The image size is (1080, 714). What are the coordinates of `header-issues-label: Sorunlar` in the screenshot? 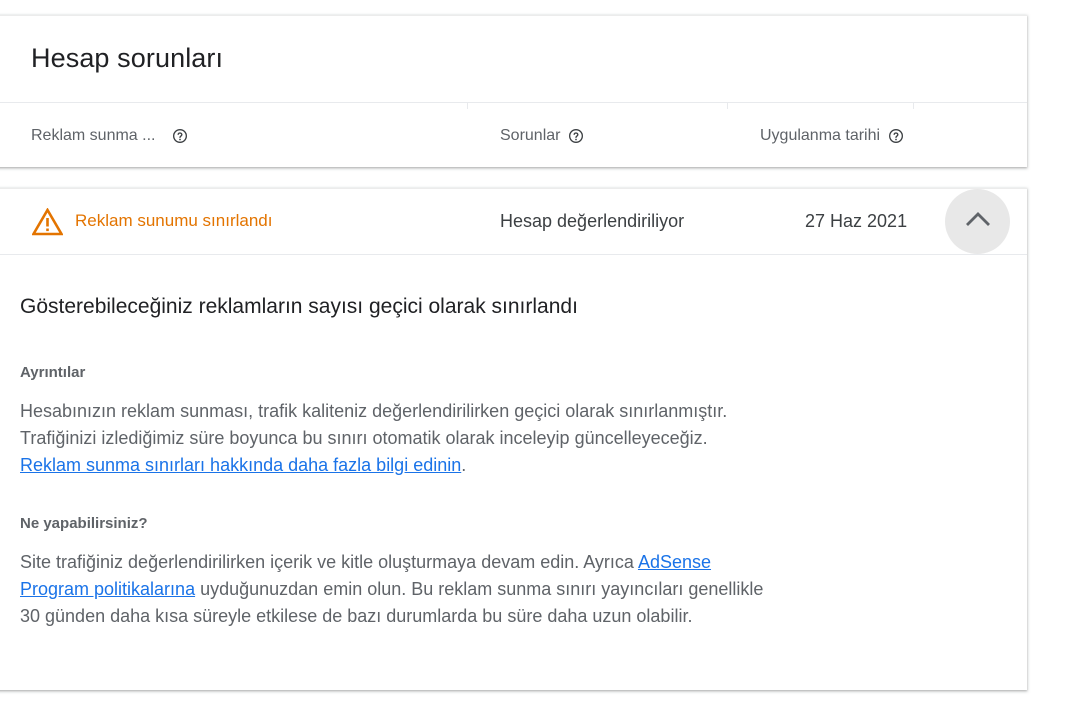 It's located at (530, 135).